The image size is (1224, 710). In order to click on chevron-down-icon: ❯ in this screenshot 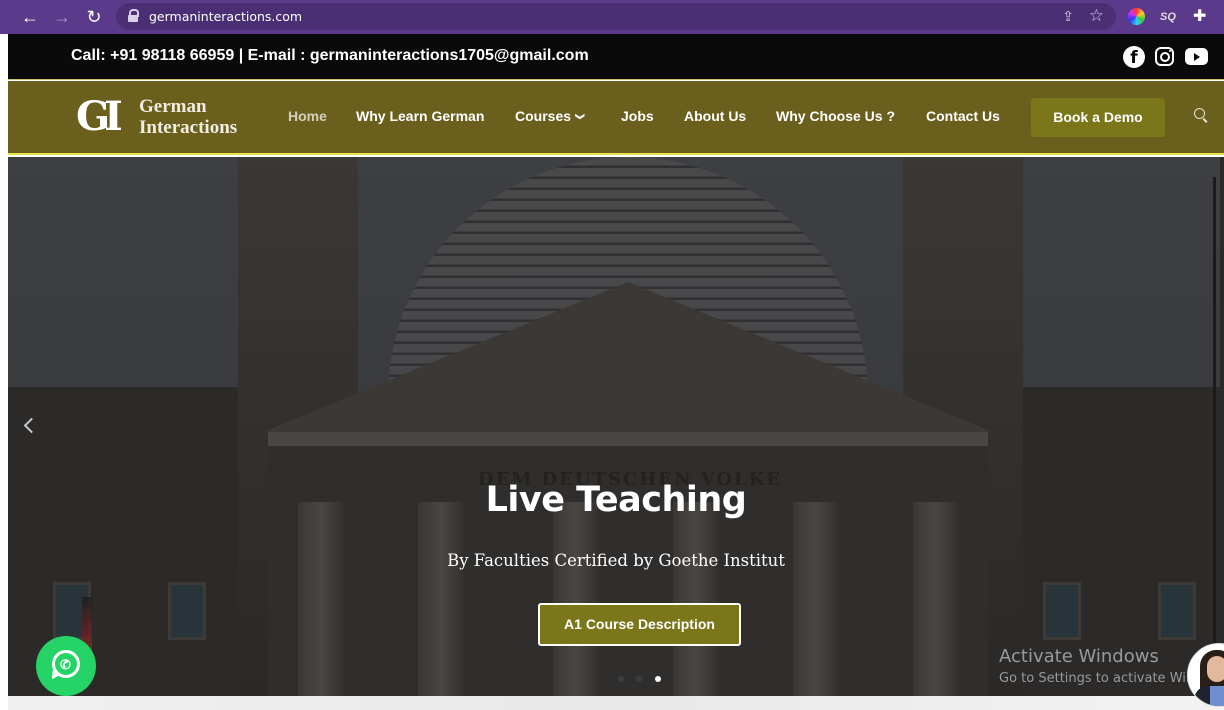, I will do `click(580, 116)`.